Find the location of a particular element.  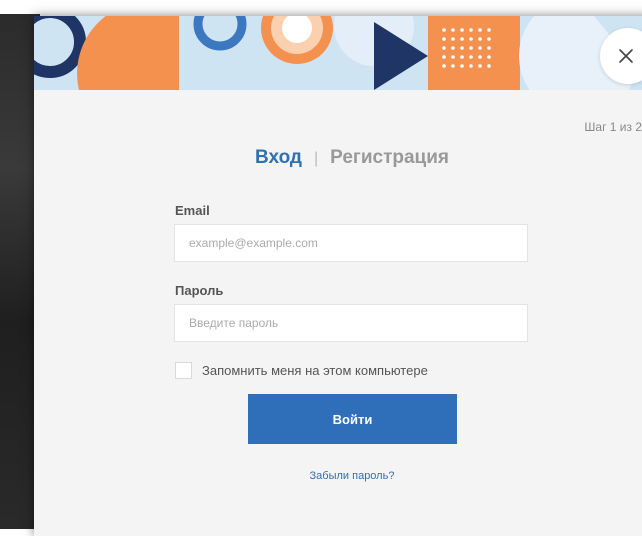

close-icon is located at coordinates (626, 56).